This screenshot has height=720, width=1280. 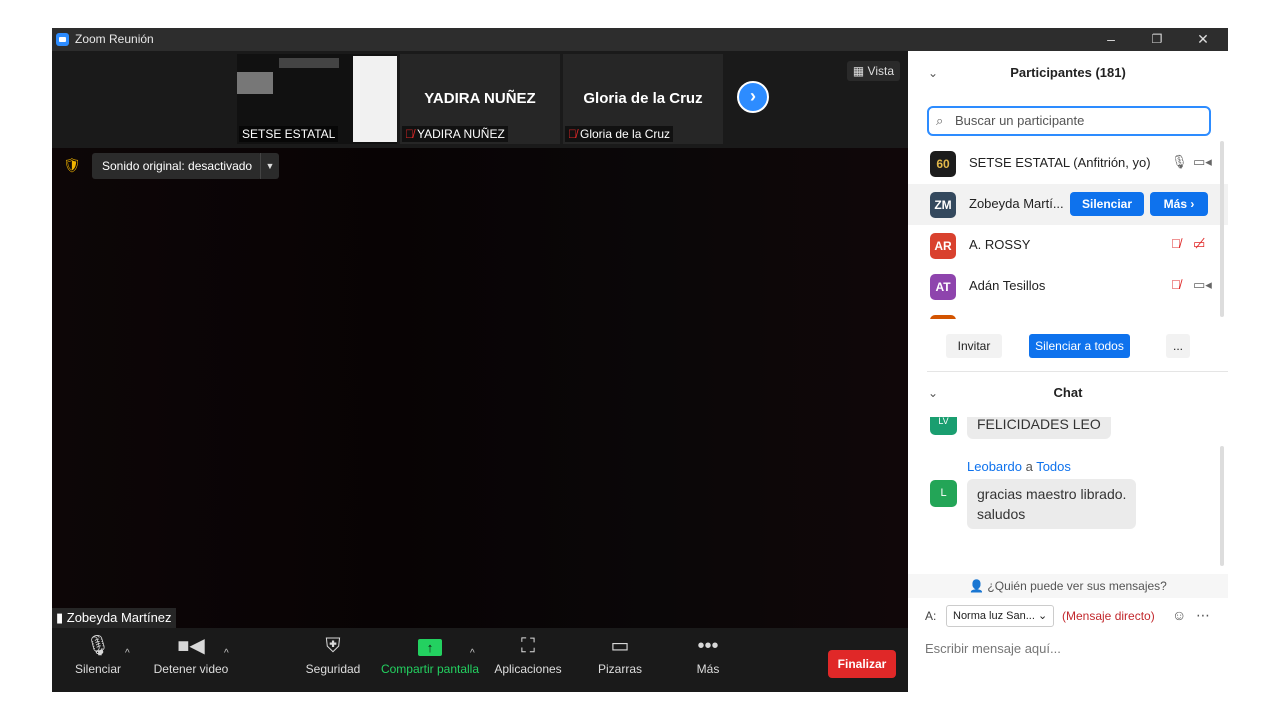 I want to click on active-speaker-label: ▮ Zobeyda Martínez, so click(x=114, y=618).